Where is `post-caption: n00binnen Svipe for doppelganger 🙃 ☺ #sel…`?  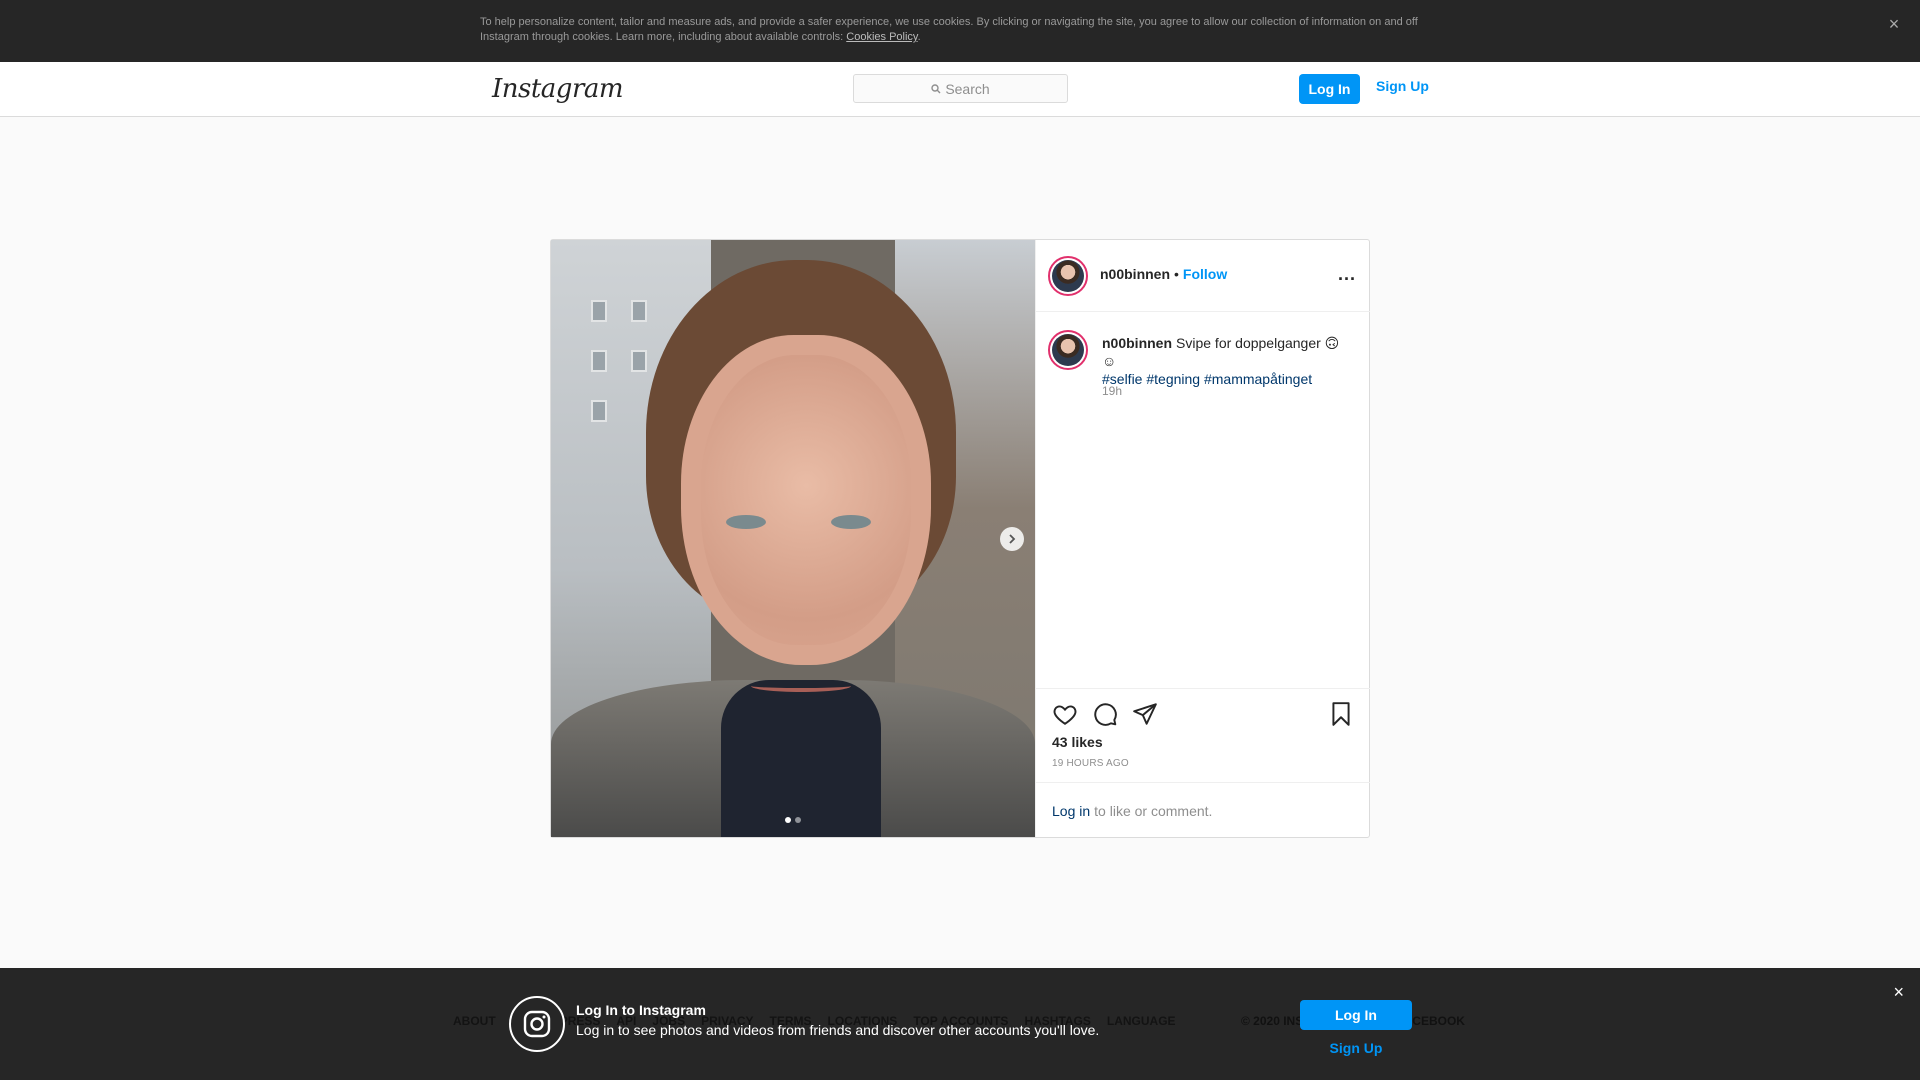
post-caption: n00binnen Svipe for doppelganger 🙃 ☺ #sel… is located at coordinates (1229, 361).